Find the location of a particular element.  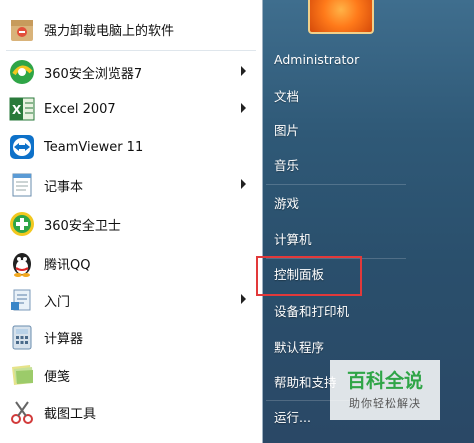

360-security-icon is located at coordinates (22, 224).